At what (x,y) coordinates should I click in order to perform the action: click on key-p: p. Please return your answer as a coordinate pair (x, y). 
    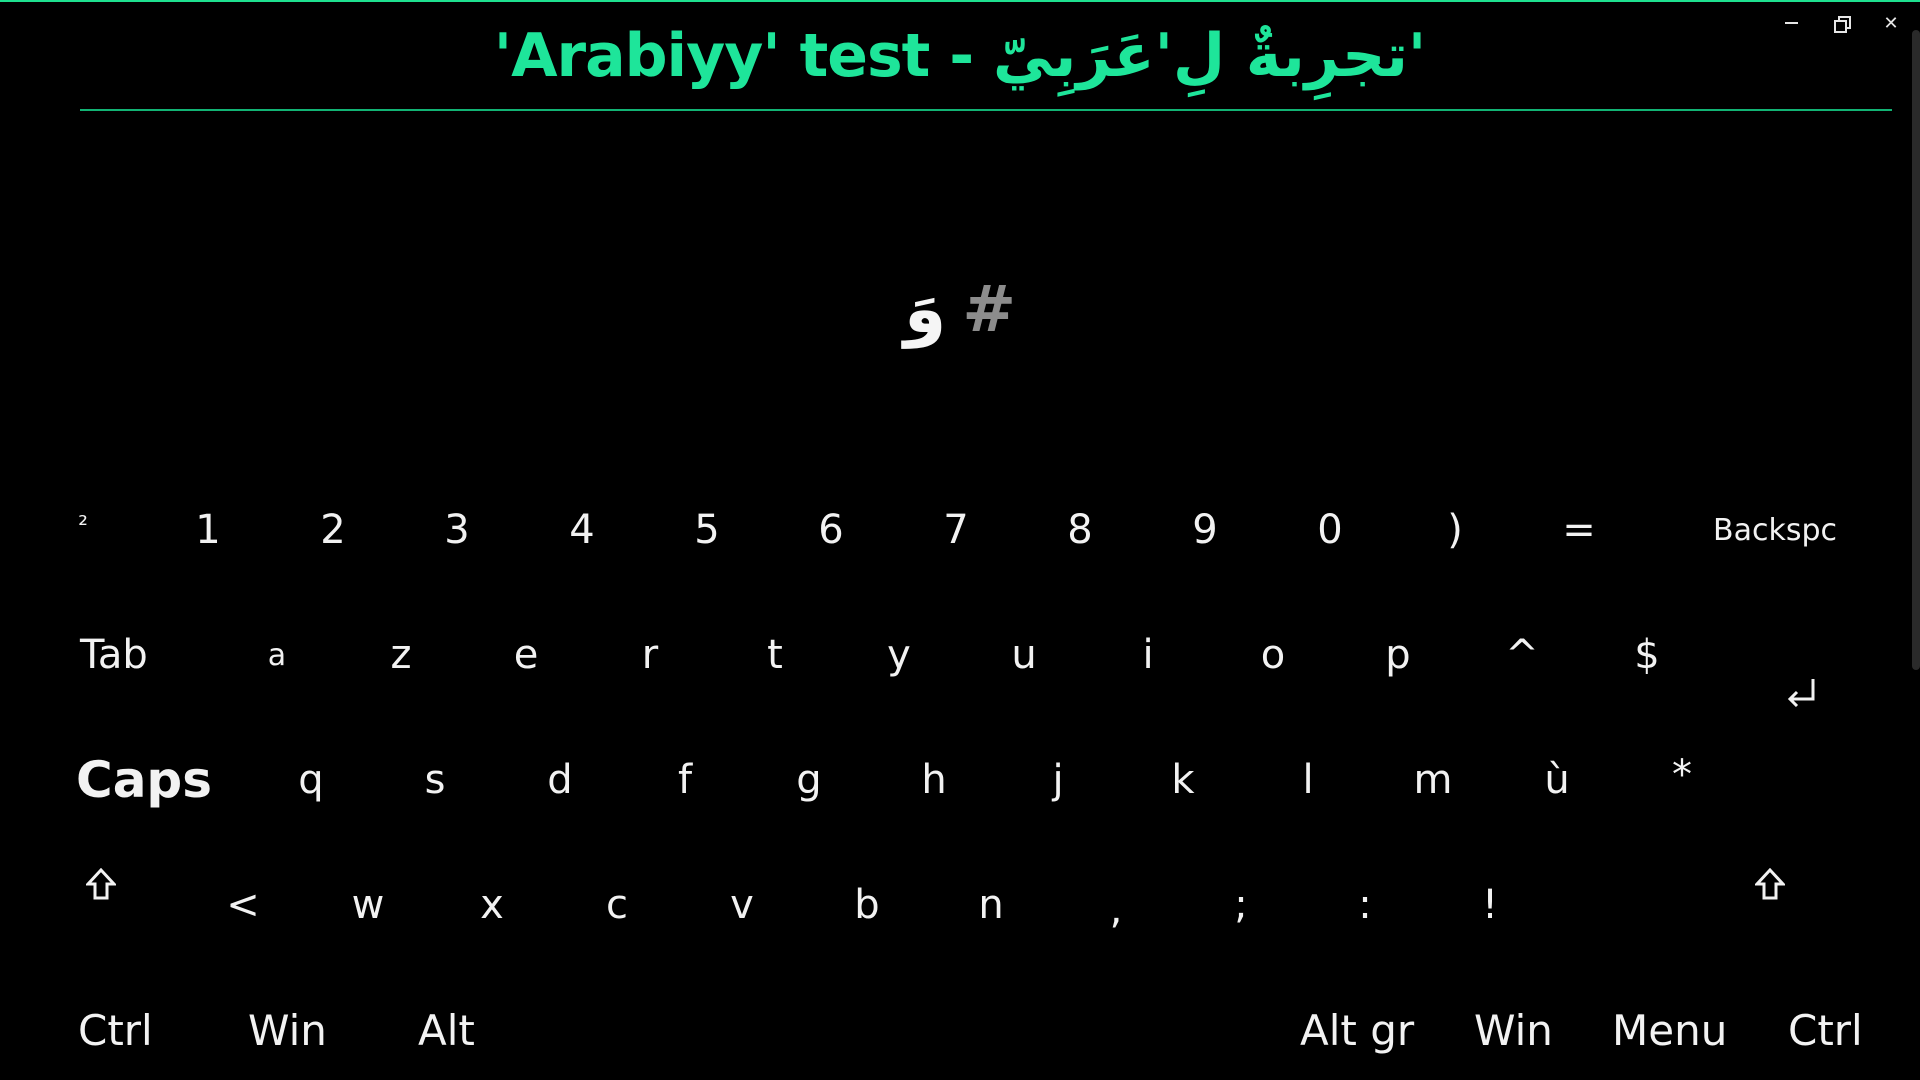
    Looking at the image, I should click on (1398, 655).